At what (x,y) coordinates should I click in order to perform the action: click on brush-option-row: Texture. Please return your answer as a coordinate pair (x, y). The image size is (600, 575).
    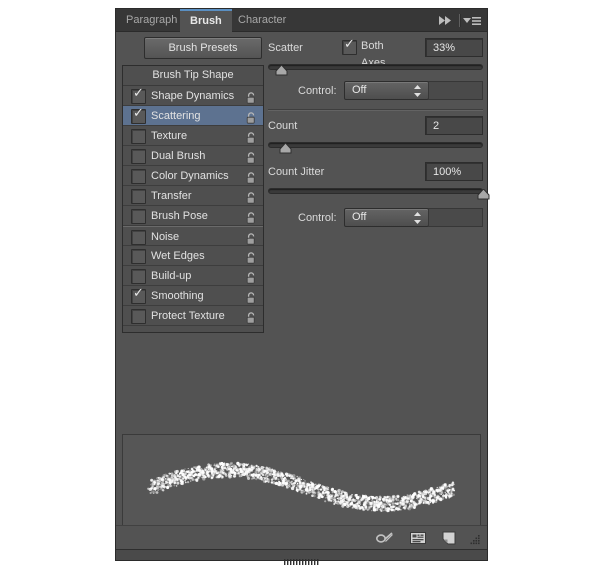
    Looking at the image, I should click on (193, 136).